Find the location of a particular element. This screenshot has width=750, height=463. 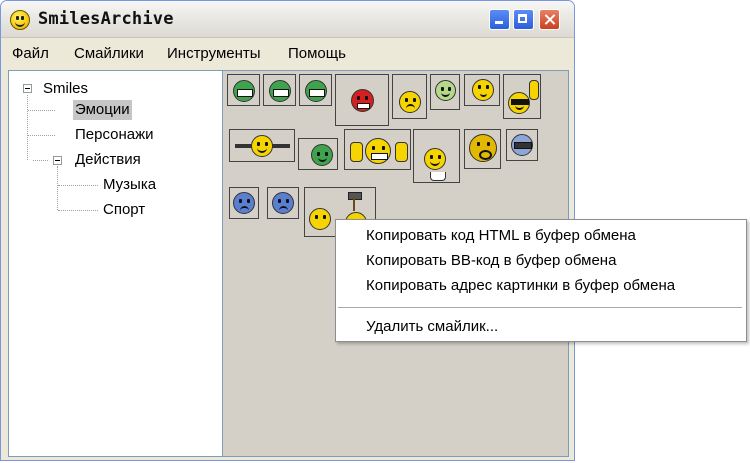

crying-smiley-icon is located at coordinates (244, 203).